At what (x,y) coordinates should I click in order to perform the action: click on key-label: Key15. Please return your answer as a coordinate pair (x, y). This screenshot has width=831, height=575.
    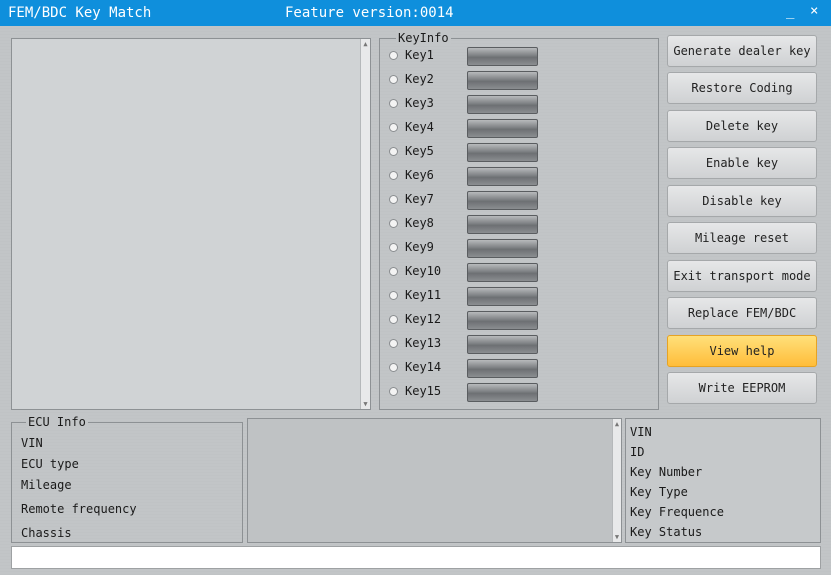
    Looking at the image, I should click on (423, 391).